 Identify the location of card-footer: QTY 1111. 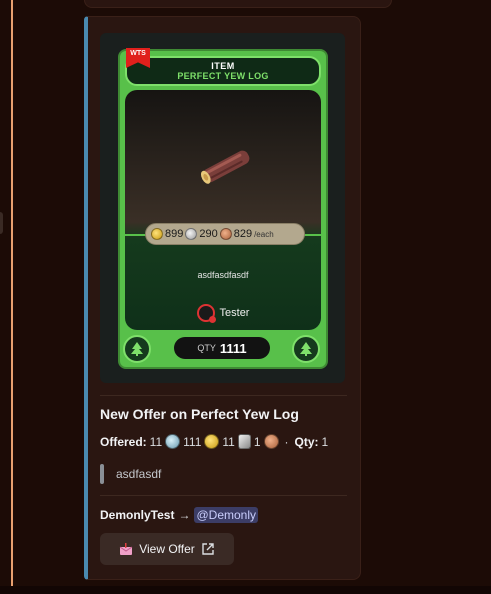
(223, 349).